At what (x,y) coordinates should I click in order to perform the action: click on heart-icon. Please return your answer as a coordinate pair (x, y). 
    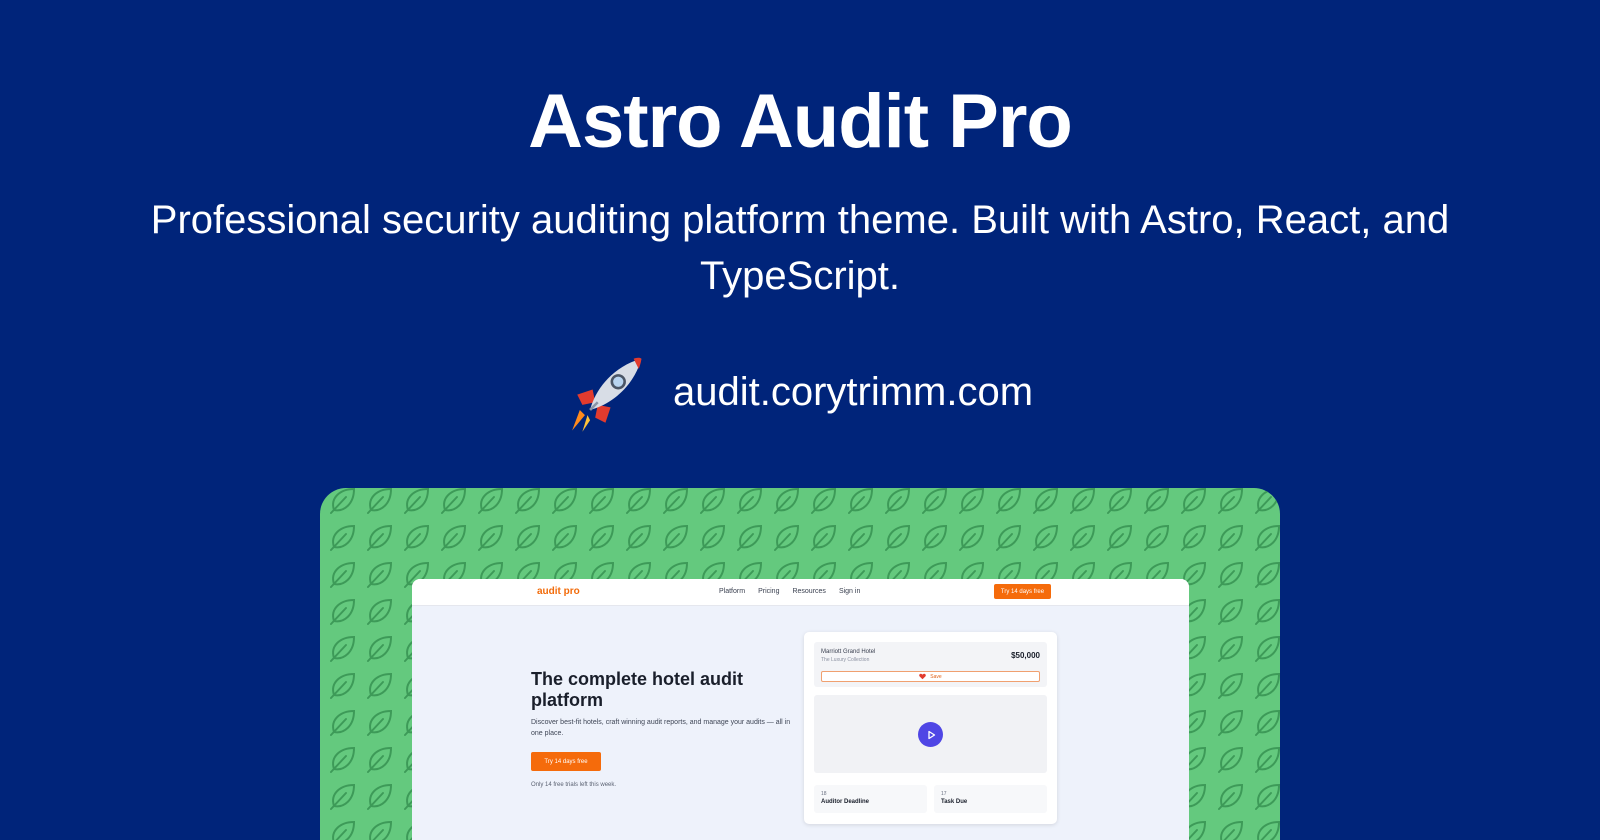
    Looking at the image, I should click on (923, 676).